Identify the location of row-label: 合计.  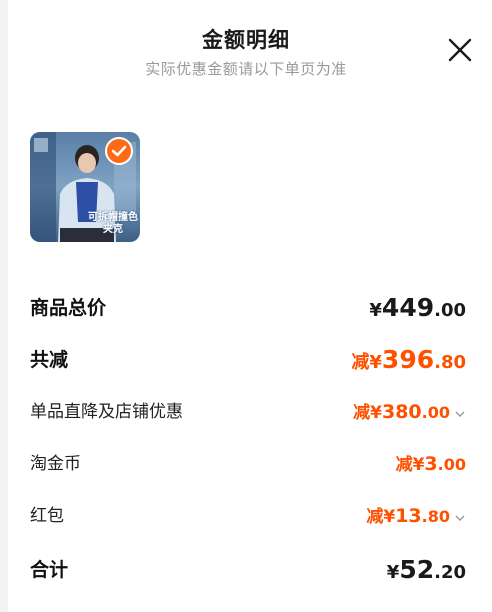
(49, 570).